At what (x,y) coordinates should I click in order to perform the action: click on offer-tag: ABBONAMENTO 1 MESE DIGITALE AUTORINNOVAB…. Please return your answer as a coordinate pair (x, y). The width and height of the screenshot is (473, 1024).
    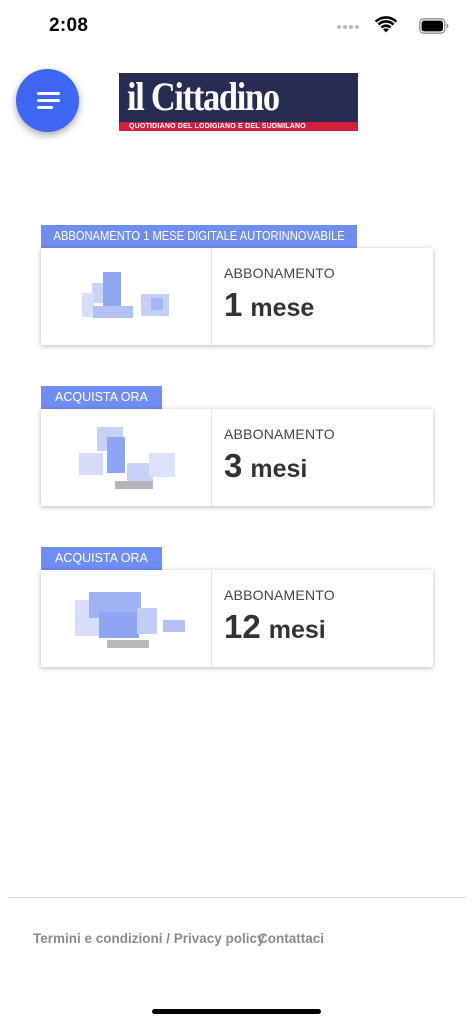
    Looking at the image, I should click on (199, 236).